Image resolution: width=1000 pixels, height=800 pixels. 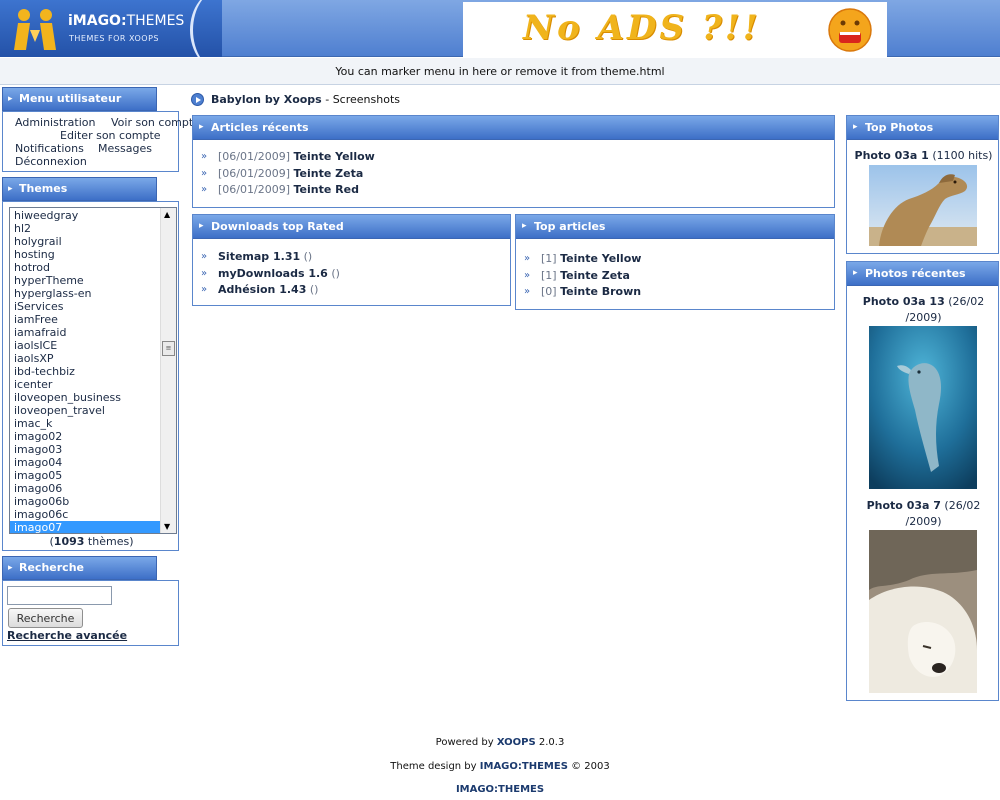 What do you see at coordinates (167, 526) in the screenshot?
I see `scroll-down-icon: ▼` at bounding box center [167, 526].